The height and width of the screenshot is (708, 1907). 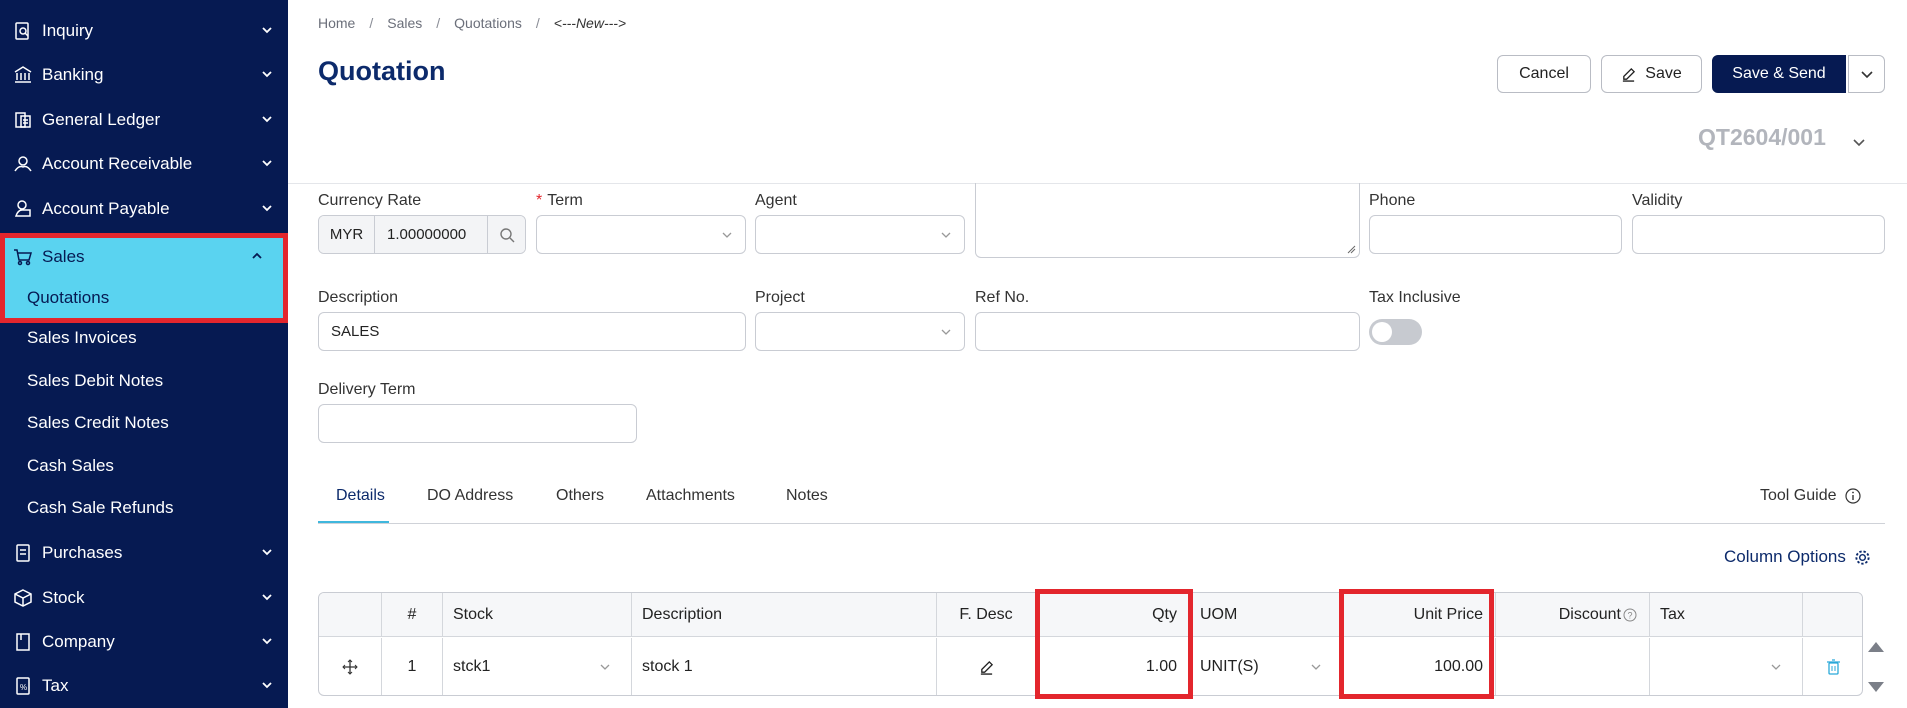 I want to click on help-icon: ?, so click(x=1630, y=615).